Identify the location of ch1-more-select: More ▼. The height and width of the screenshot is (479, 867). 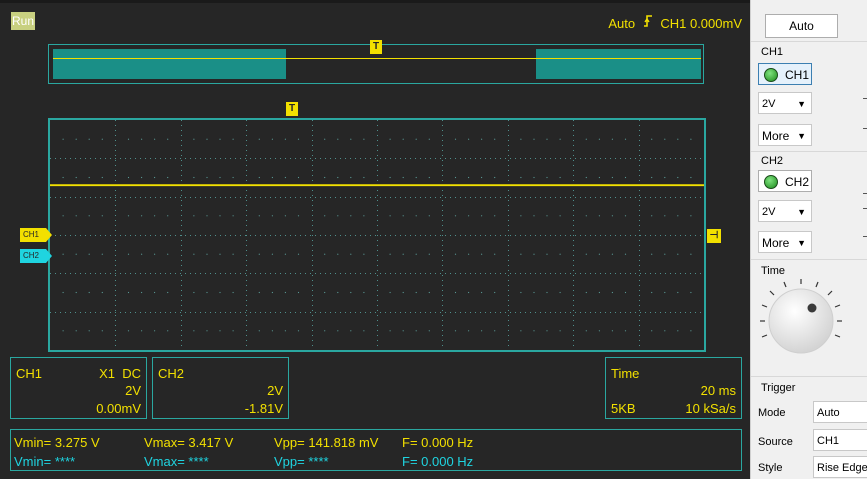
(785, 135).